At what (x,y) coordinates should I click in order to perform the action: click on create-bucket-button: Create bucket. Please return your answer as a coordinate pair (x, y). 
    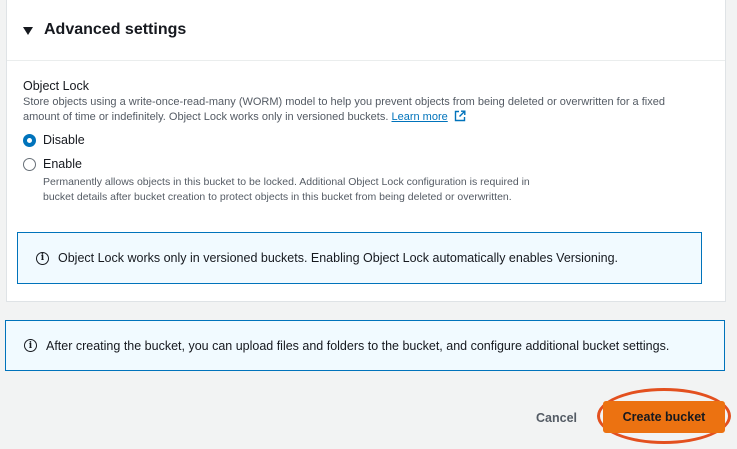
    Looking at the image, I should click on (664, 417).